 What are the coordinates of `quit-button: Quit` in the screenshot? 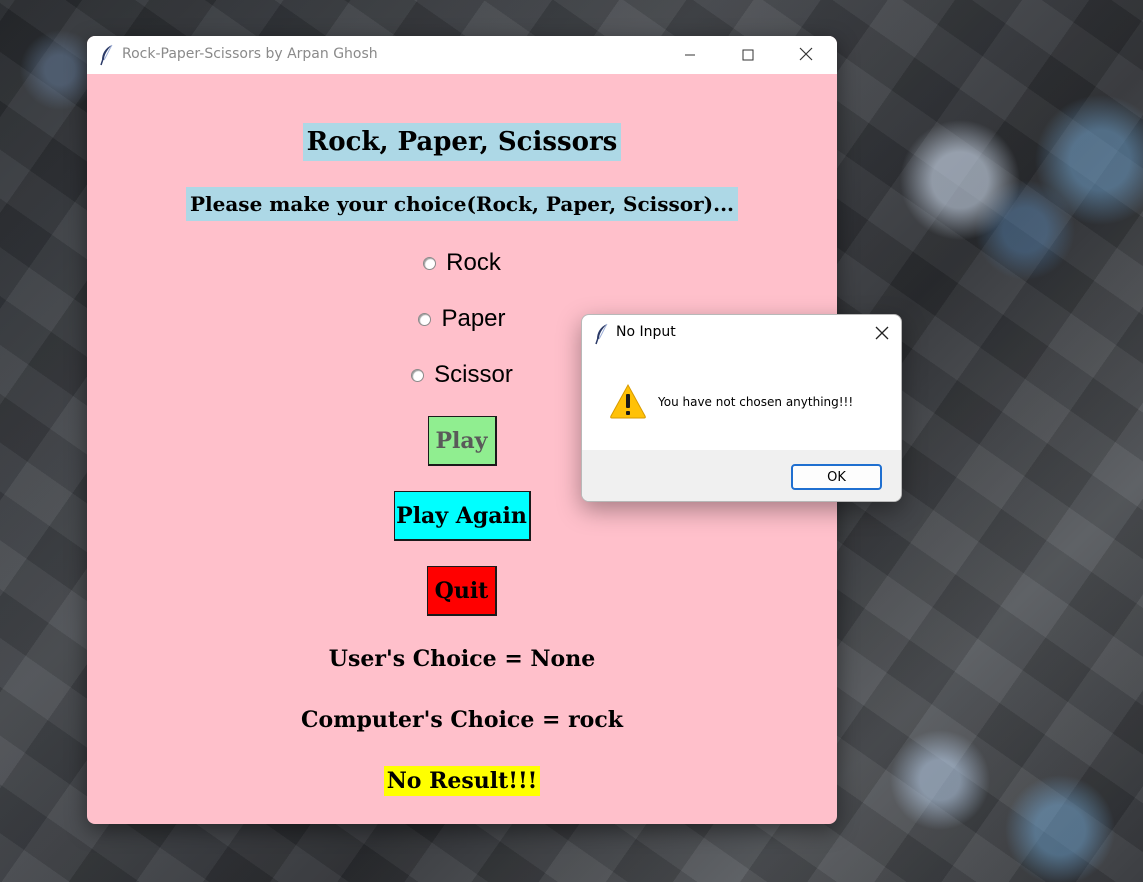 It's located at (462, 591).